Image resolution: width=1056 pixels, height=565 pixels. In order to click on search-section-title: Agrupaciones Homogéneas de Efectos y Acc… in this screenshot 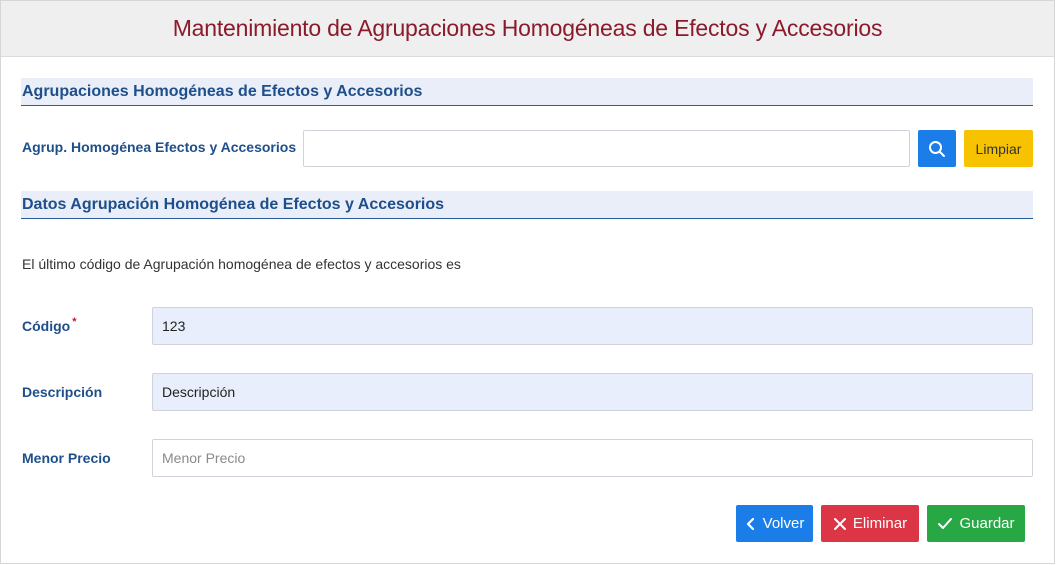, I will do `click(222, 91)`.